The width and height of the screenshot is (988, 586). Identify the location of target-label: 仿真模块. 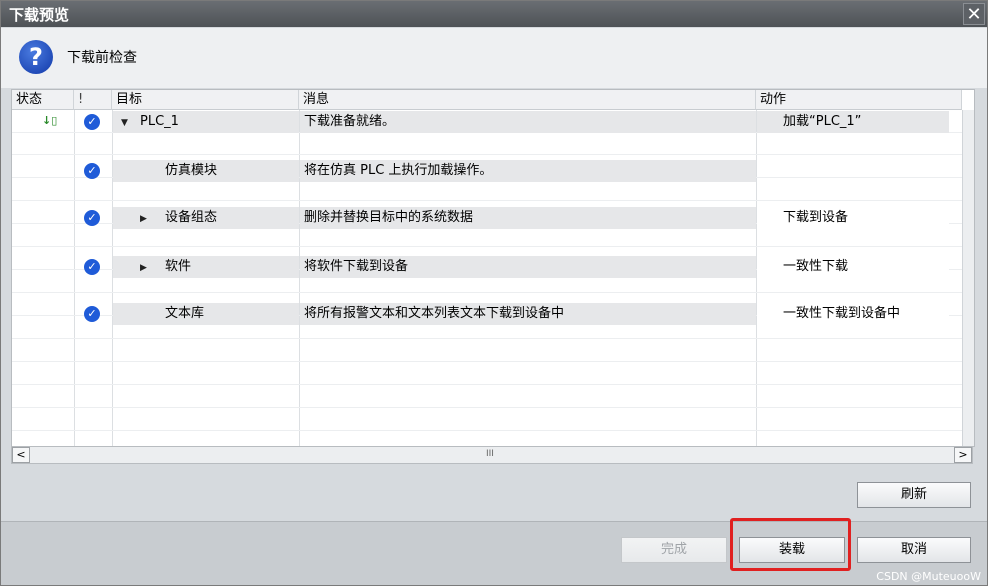
(191, 170).